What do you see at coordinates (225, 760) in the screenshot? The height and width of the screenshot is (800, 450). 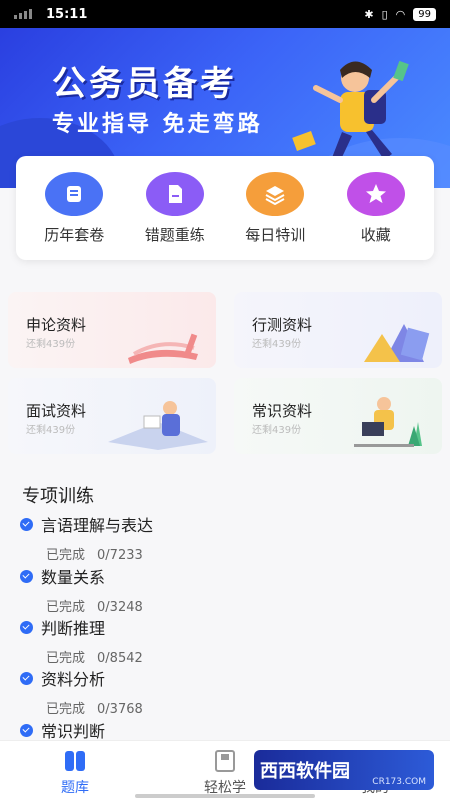 I see `book-icon` at bounding box center [225, 760].